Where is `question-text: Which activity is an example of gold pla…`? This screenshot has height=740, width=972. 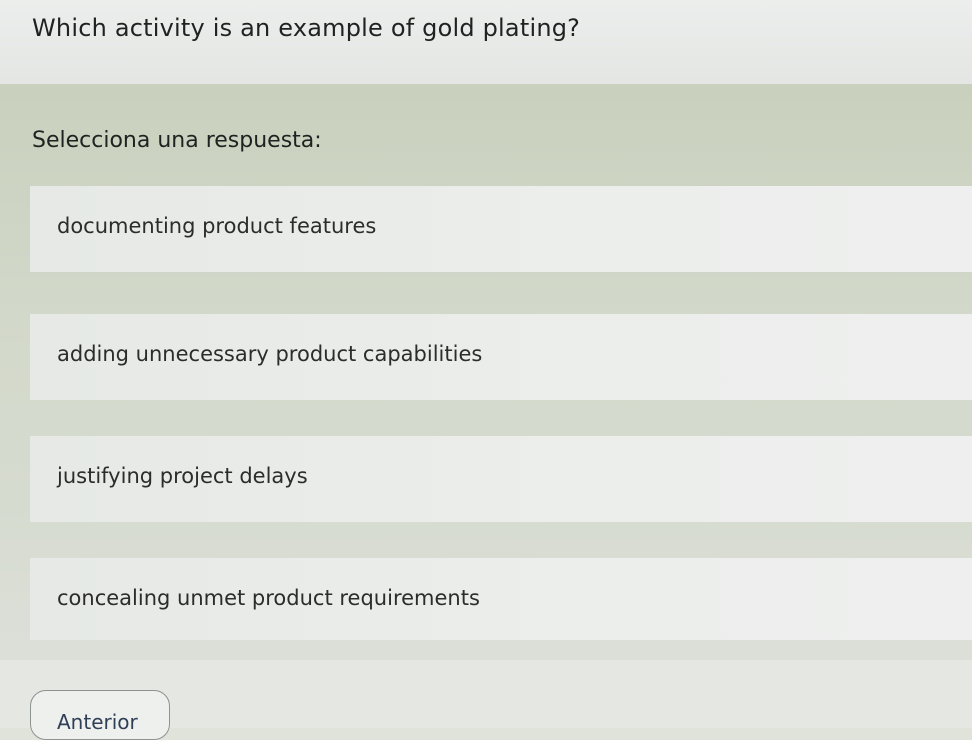
question-text: Which activity is an example of gold pla… is located at coordinates (306, 28).